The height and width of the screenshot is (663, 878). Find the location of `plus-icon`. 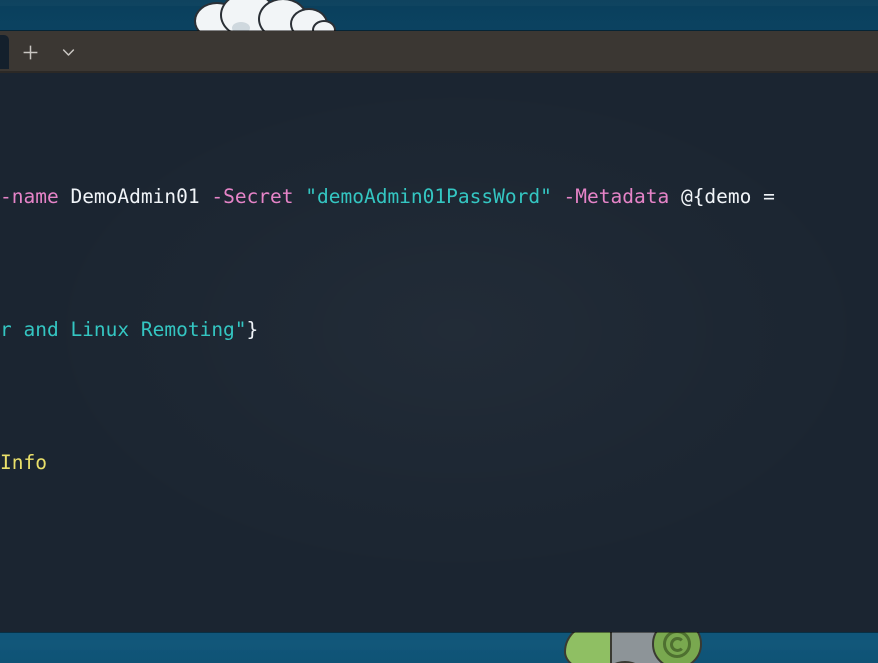

plus-icon is located at coordinates (30, 52).